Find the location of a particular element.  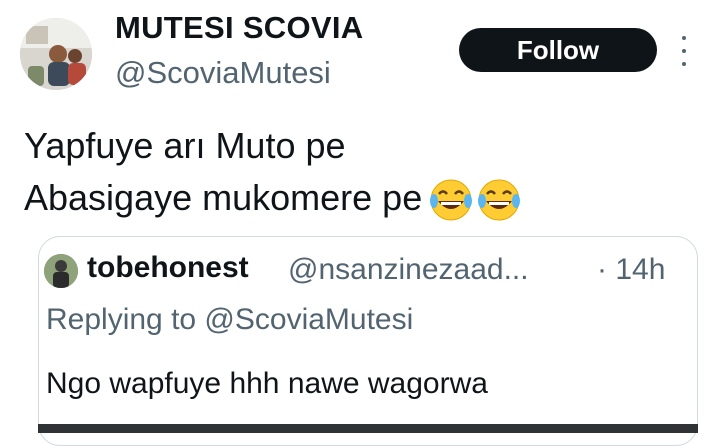

quoted-media-edge is located at coordinates (368, 428).